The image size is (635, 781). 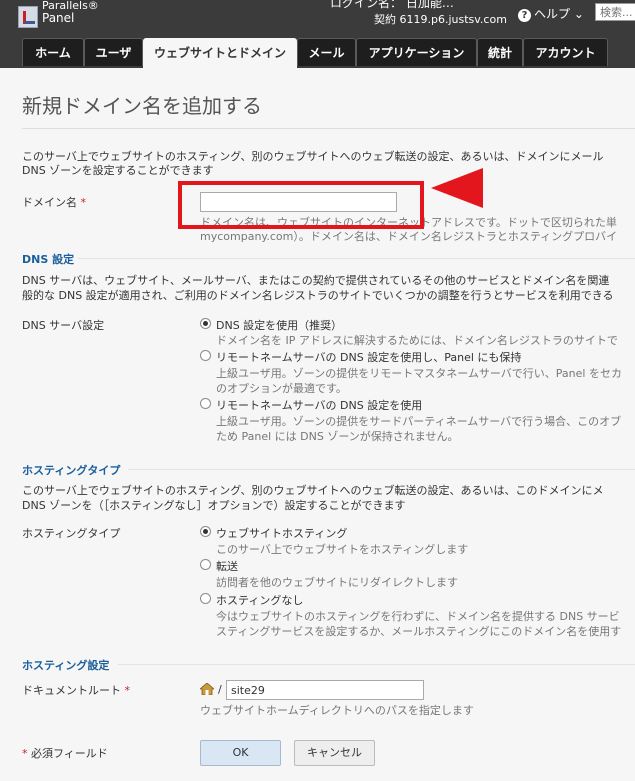 I want to click on dns-option-remote-keep-hint-line1: 上級ユーザ用。ゾーンの提供をリモートマスタネームサーバで行い、Panel をセカ, so click(x=419, y=373).